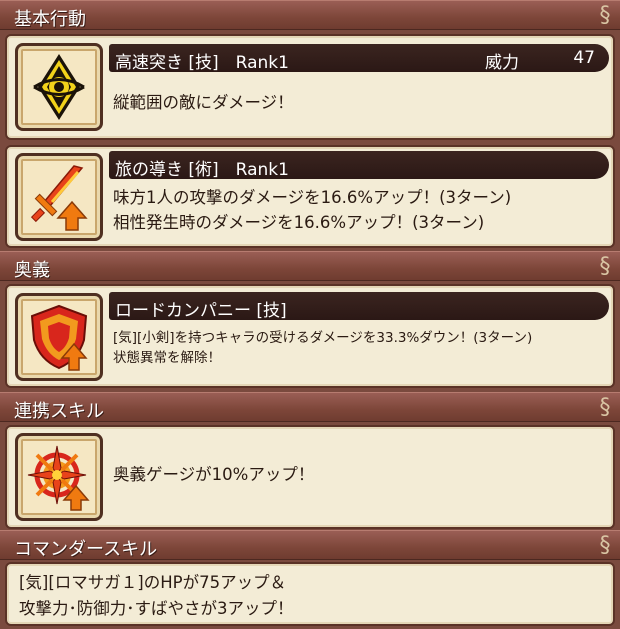 Image resolution: width=620 pixels, height=629 pixels. What do you see at coordinates (359, 306) in the screenshot?
I see `skill-name-bar: ロードカンパニー [技]` at bounding box center [359, 306].